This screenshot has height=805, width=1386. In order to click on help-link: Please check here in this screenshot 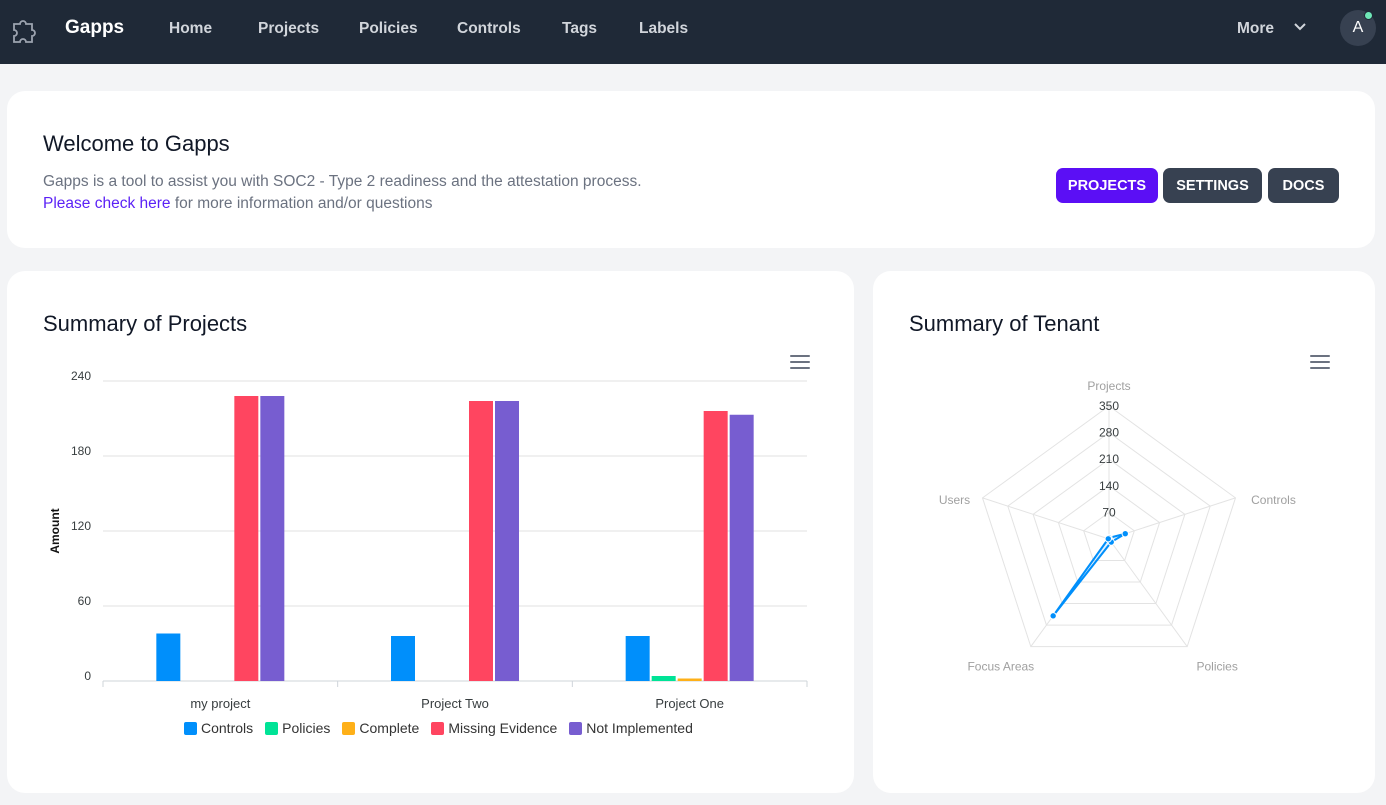, I will do `click(107, 203)`.